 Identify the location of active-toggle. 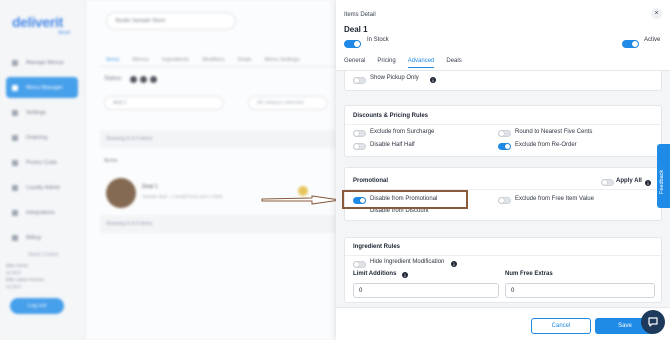
(630, 44).